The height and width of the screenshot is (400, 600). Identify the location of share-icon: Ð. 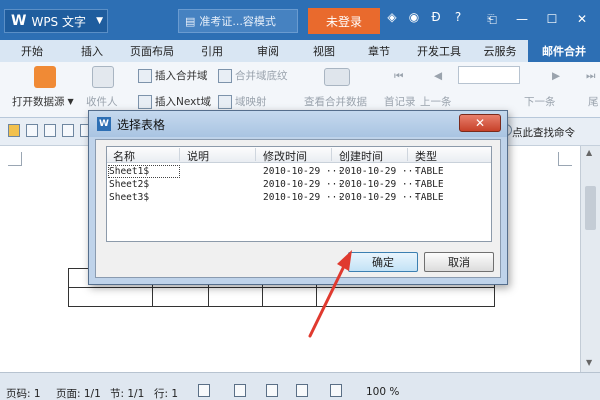
(436, 17).